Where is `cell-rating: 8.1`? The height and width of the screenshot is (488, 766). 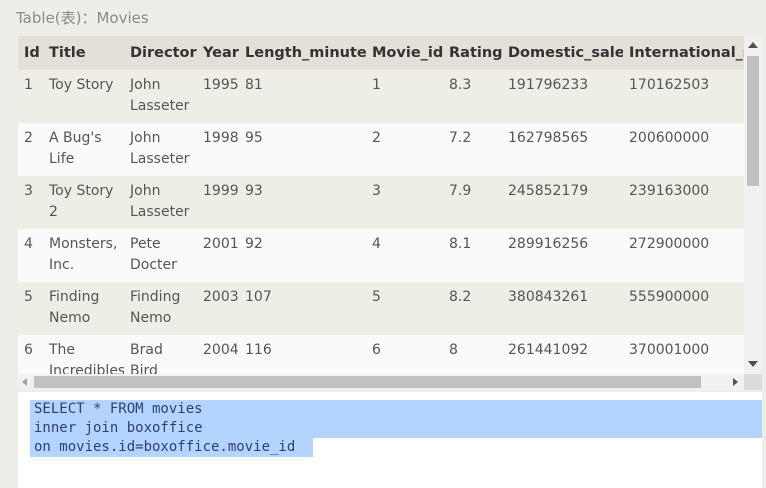 cell-rating: 8.1 is located at coordinates (472, 255).